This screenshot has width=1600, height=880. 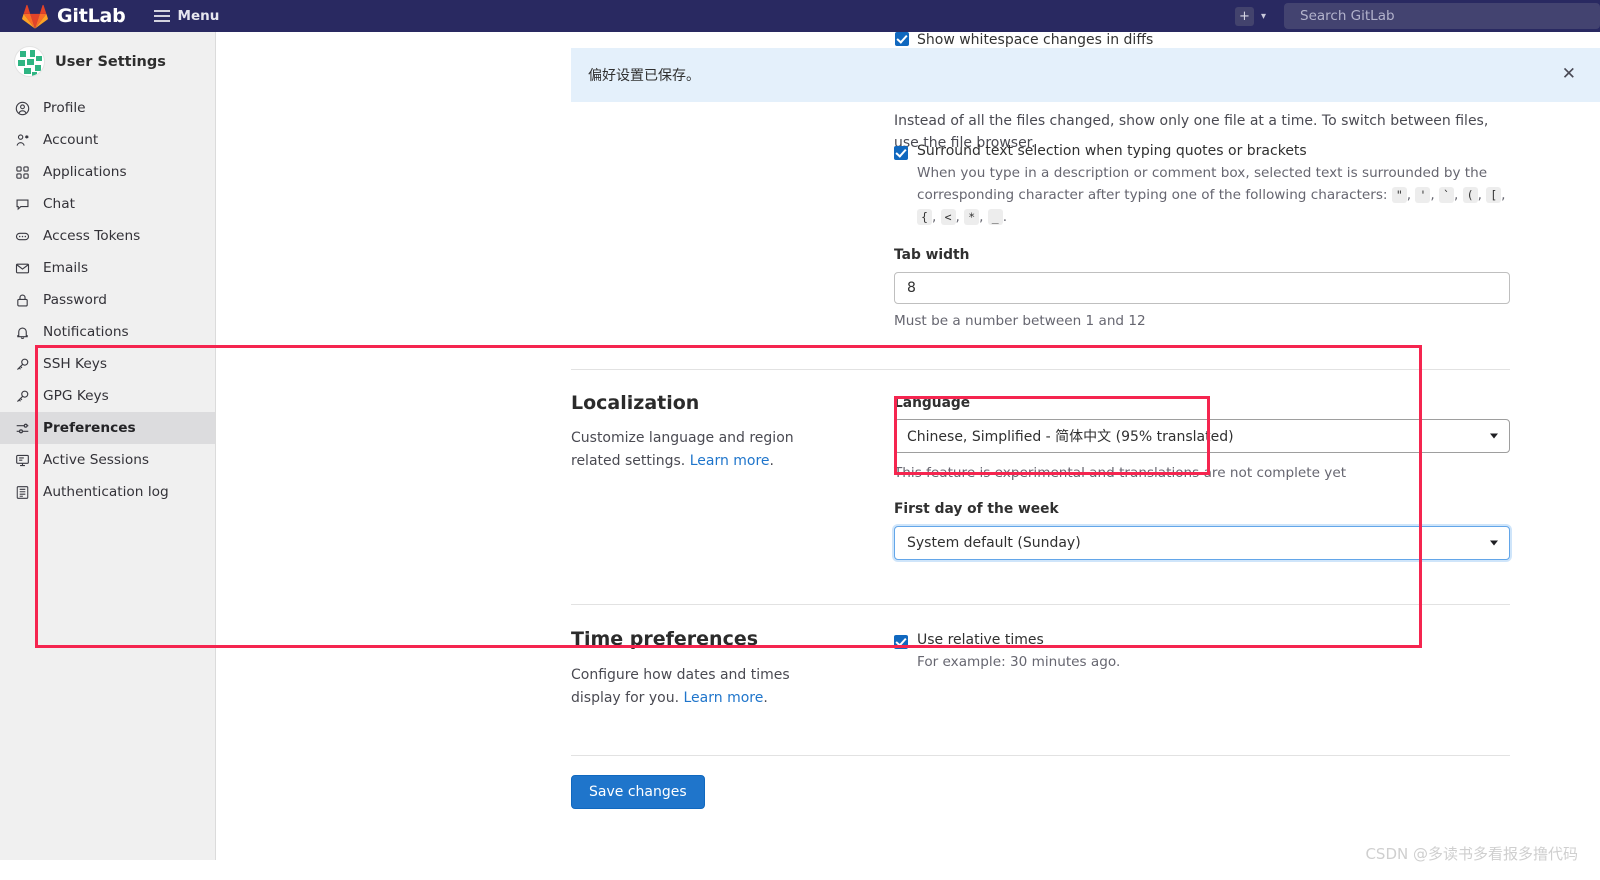 What do you see at coordinates (924, 217) in the screenshot?
I see `char-chip: {` at bounding box center [924, 217].